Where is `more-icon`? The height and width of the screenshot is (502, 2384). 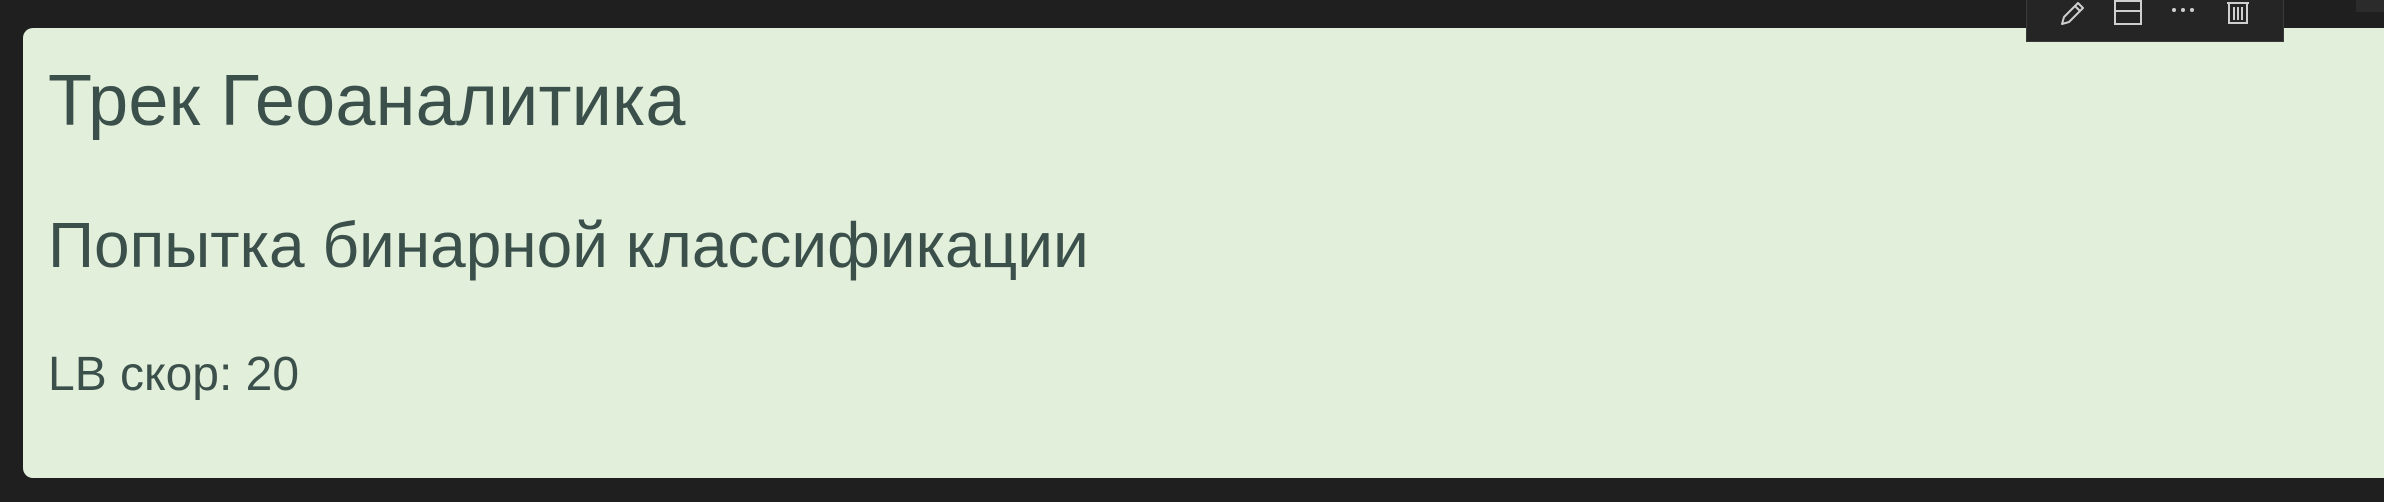 more-icon is located at coordinates (2183, 13).